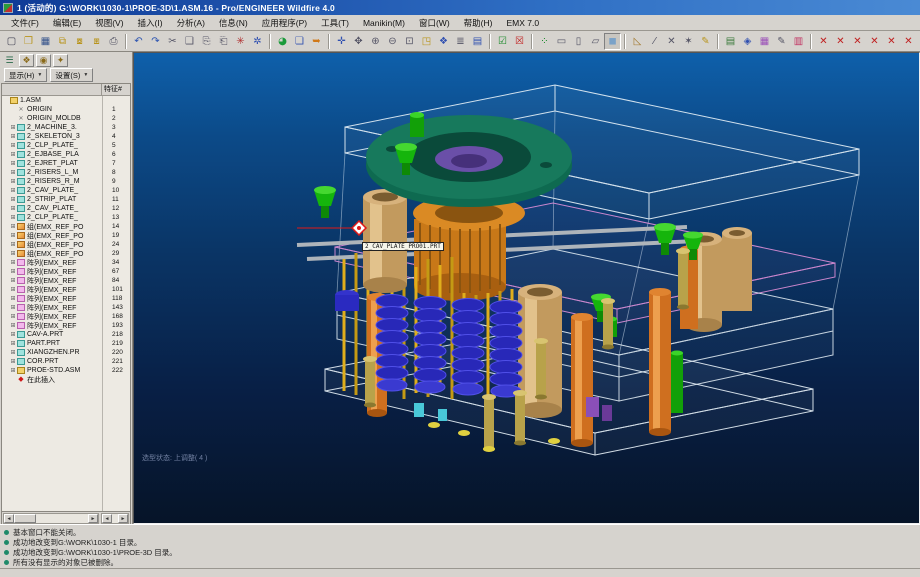 The image size is (920, 577). Describe the element at coordinates (891, 41) in the screenshot. I see `emx-ejector-icon: ✕` at that location.